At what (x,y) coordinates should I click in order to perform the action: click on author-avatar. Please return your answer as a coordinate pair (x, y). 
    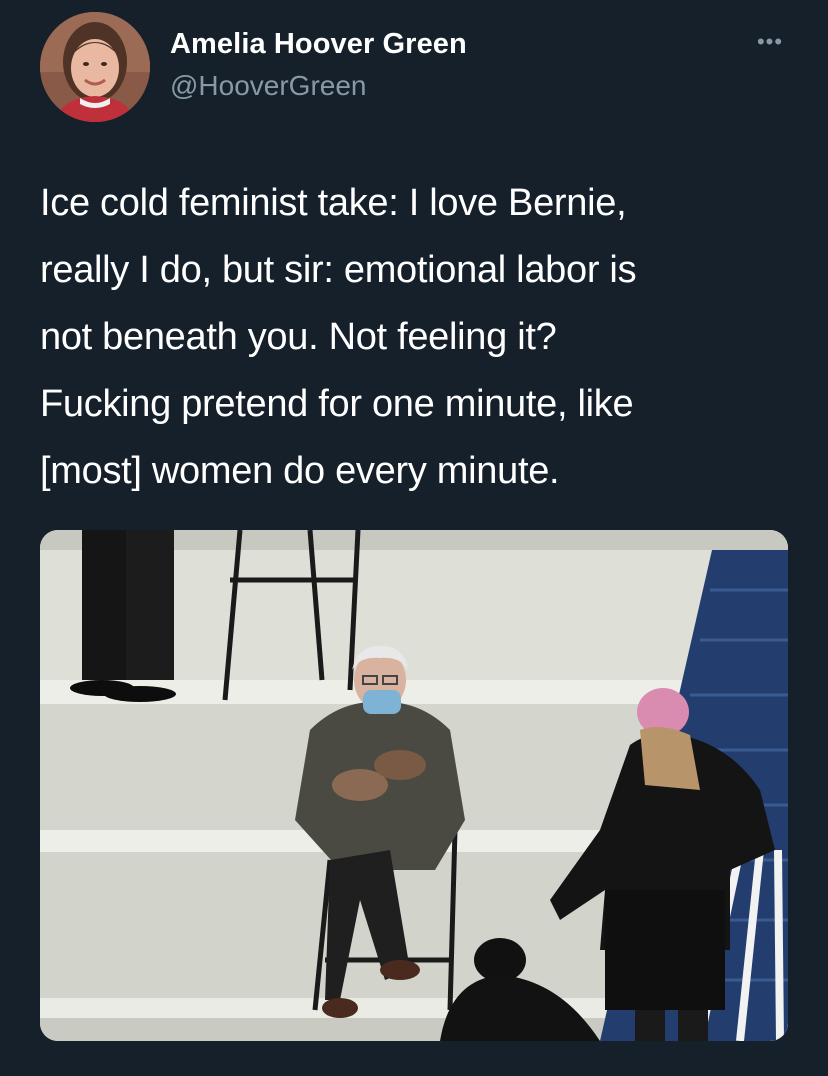
    Looking at the image, I should click on (95, 67).